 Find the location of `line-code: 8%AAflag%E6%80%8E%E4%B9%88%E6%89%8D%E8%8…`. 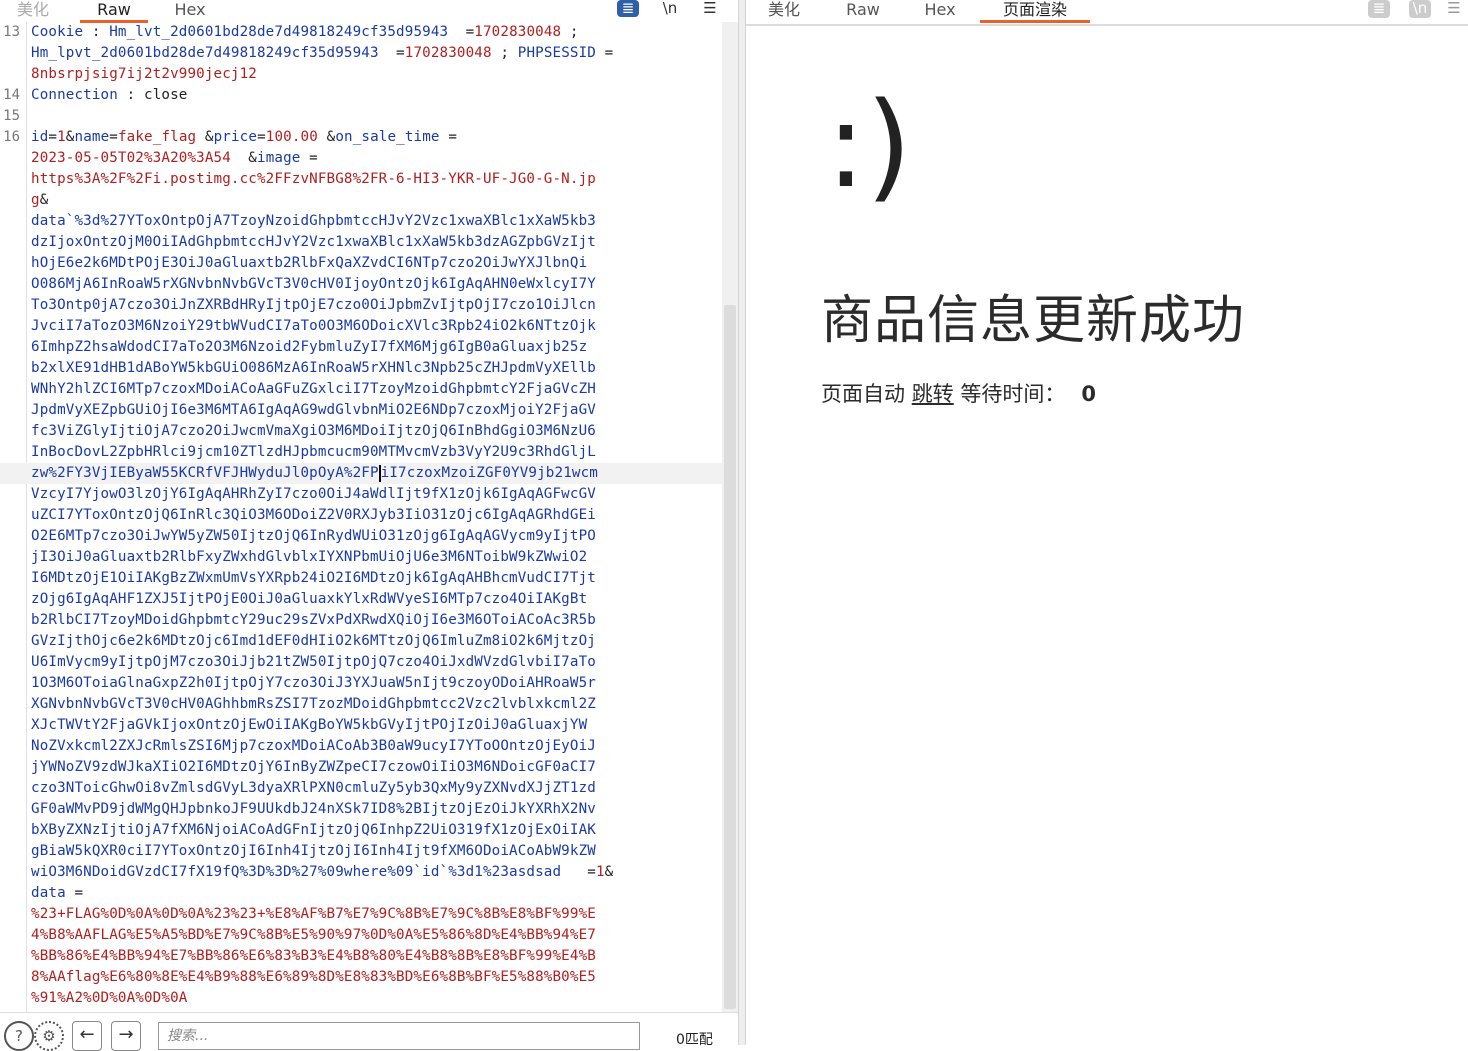

line-code: 8%AAflag%E6%80%8E%E4%B9%88%E6%89%8D%E8%8… is located at coordinates (313, 977).